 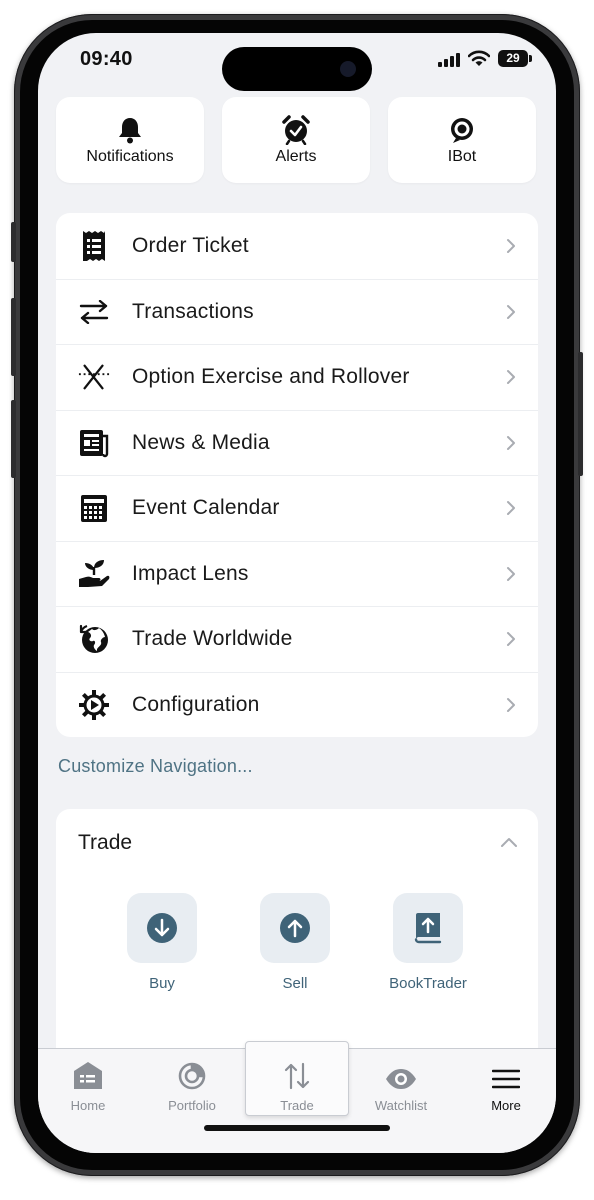 I want to click on signal-icon, so click(x=449, y=60).